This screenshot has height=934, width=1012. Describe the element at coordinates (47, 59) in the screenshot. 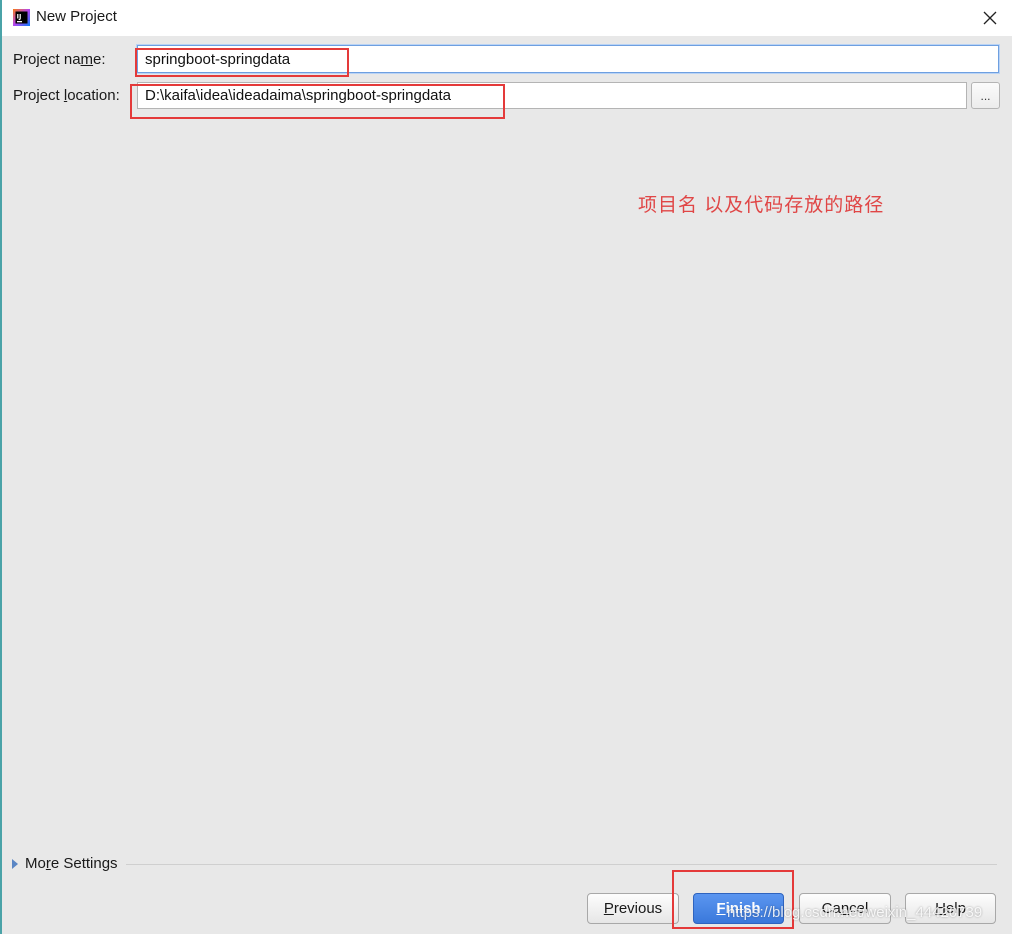

I see `project-name-label-part1: Project na` at that location.